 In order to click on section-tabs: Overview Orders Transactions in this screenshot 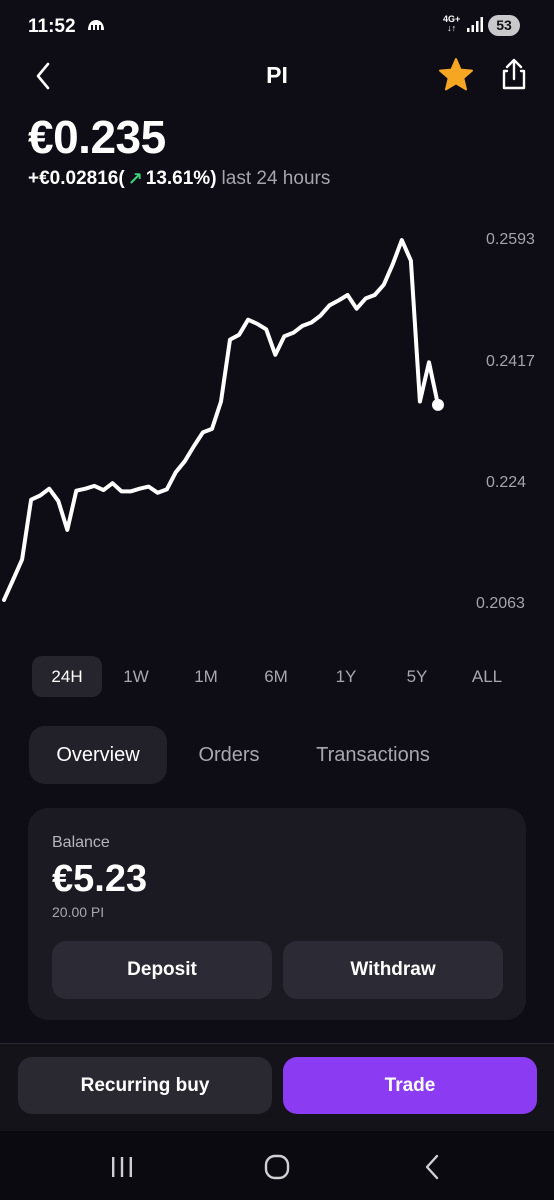, I will do `click(277, 756)`.